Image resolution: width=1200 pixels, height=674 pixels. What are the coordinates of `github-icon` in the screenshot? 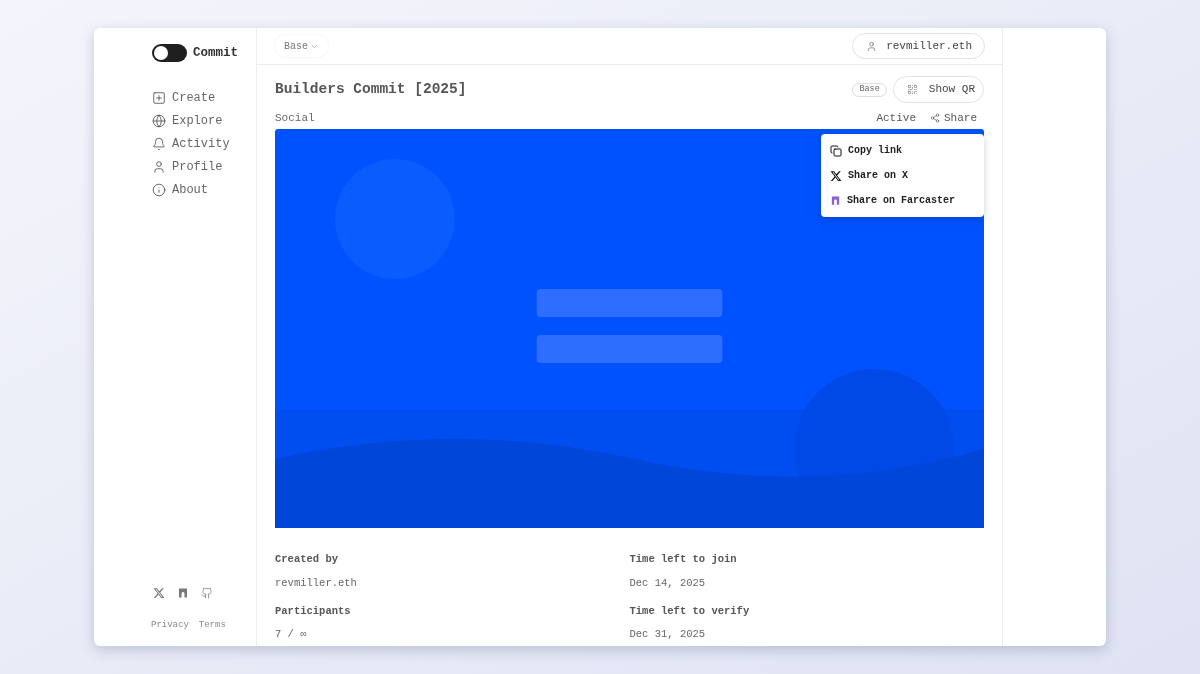 It's located at (207, 592).